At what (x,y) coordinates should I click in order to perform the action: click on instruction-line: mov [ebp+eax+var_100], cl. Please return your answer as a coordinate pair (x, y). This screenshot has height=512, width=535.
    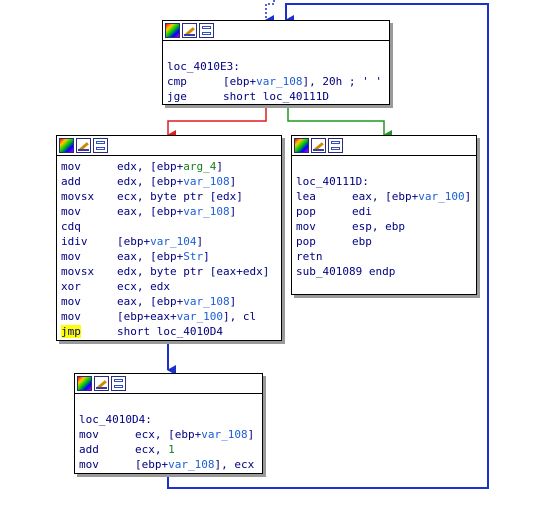
    Looking at the image, I should click on (169, 316).